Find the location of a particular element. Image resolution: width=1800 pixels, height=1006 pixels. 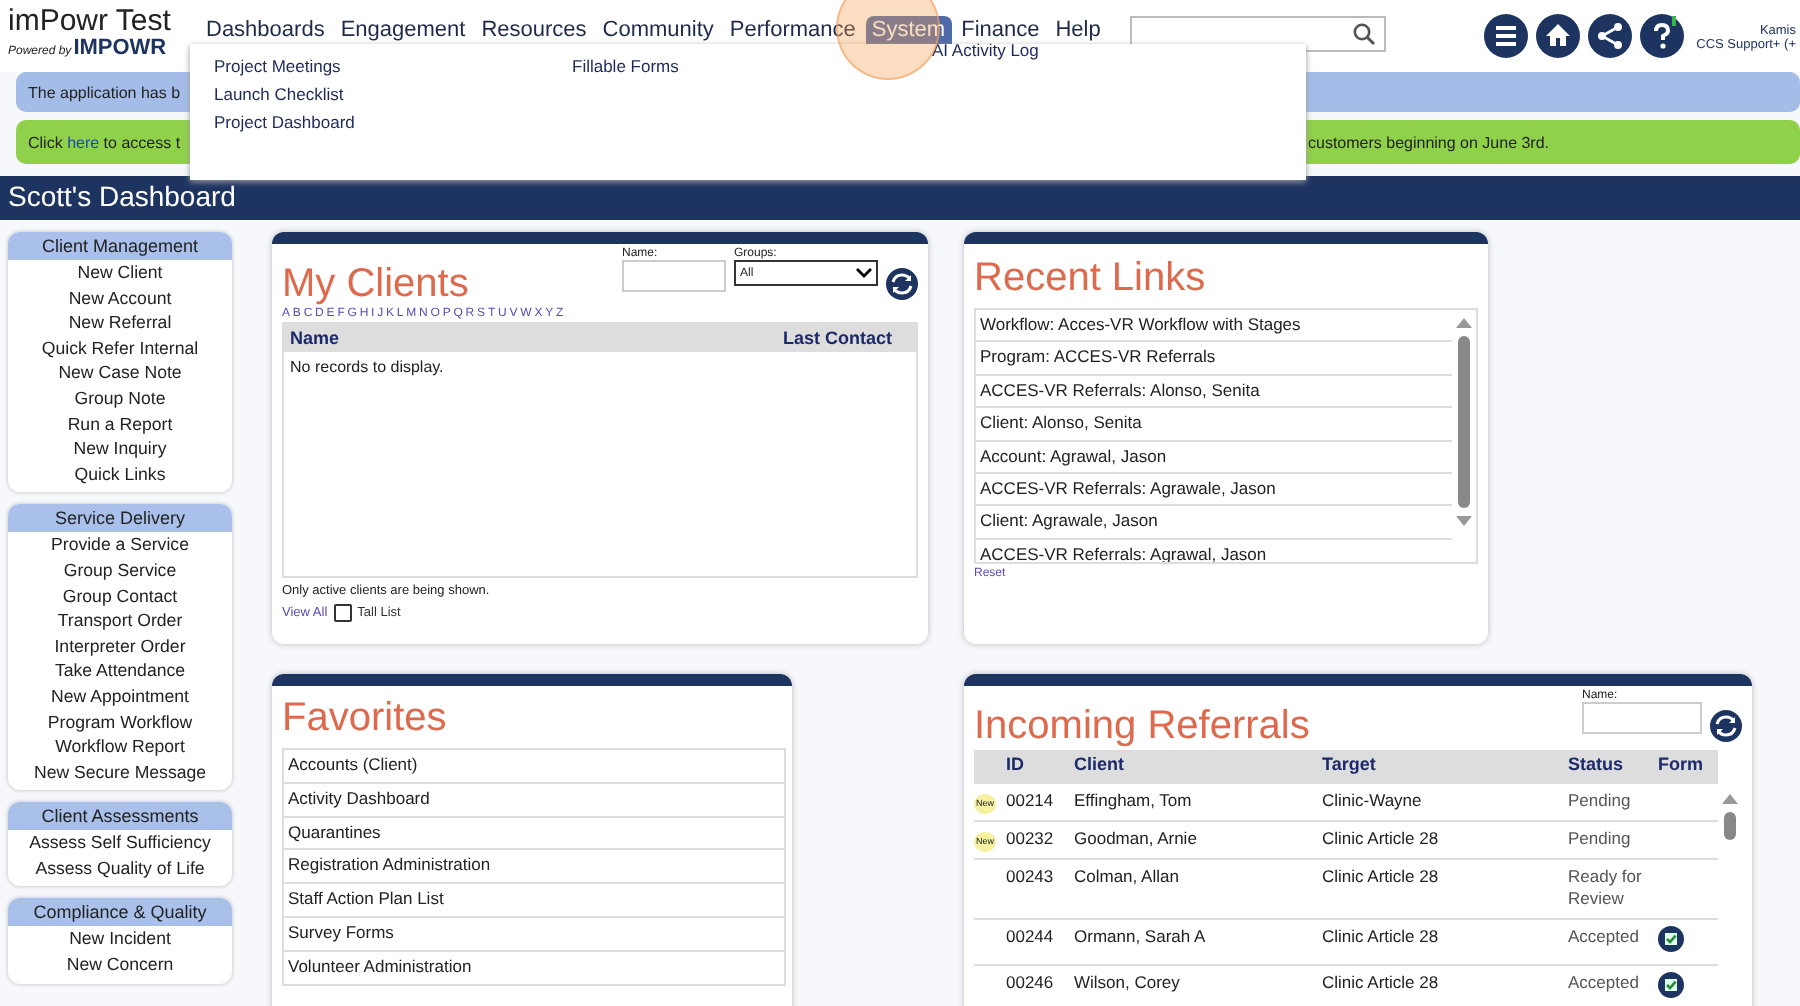

banner-text: customers beginning on June 3rd. is located at coordinates (1430, 142).